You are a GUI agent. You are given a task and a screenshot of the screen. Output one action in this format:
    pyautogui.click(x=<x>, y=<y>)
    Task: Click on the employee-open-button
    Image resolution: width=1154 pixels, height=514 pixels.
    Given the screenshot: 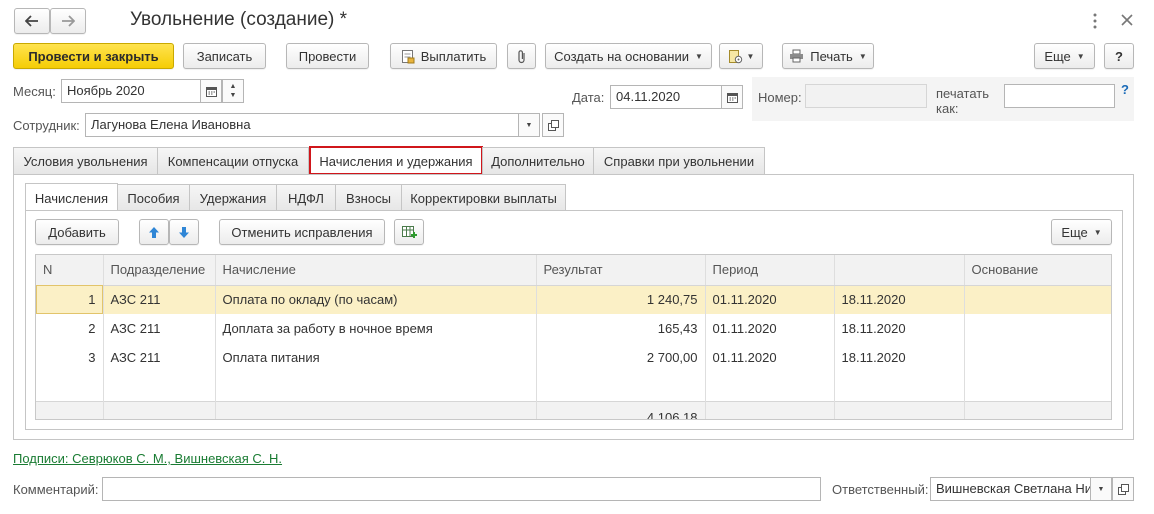 What is the action you would take?
    pyautogui.click(x=553, y=125)
    